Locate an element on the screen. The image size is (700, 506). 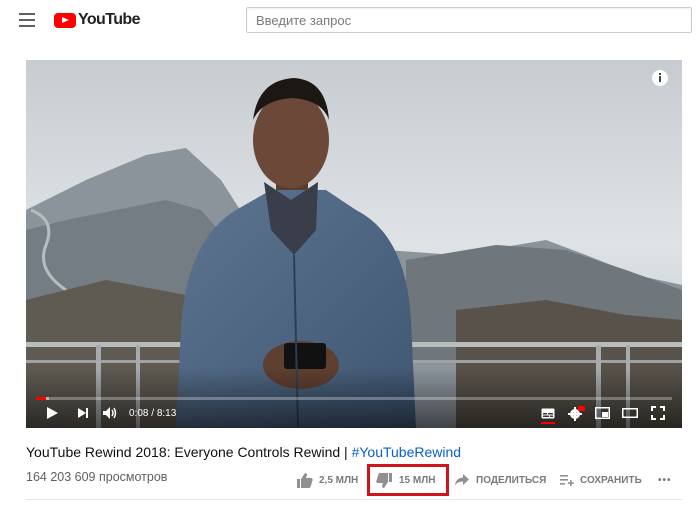
time-total: 8:13 is located at coordinates (166, 413).